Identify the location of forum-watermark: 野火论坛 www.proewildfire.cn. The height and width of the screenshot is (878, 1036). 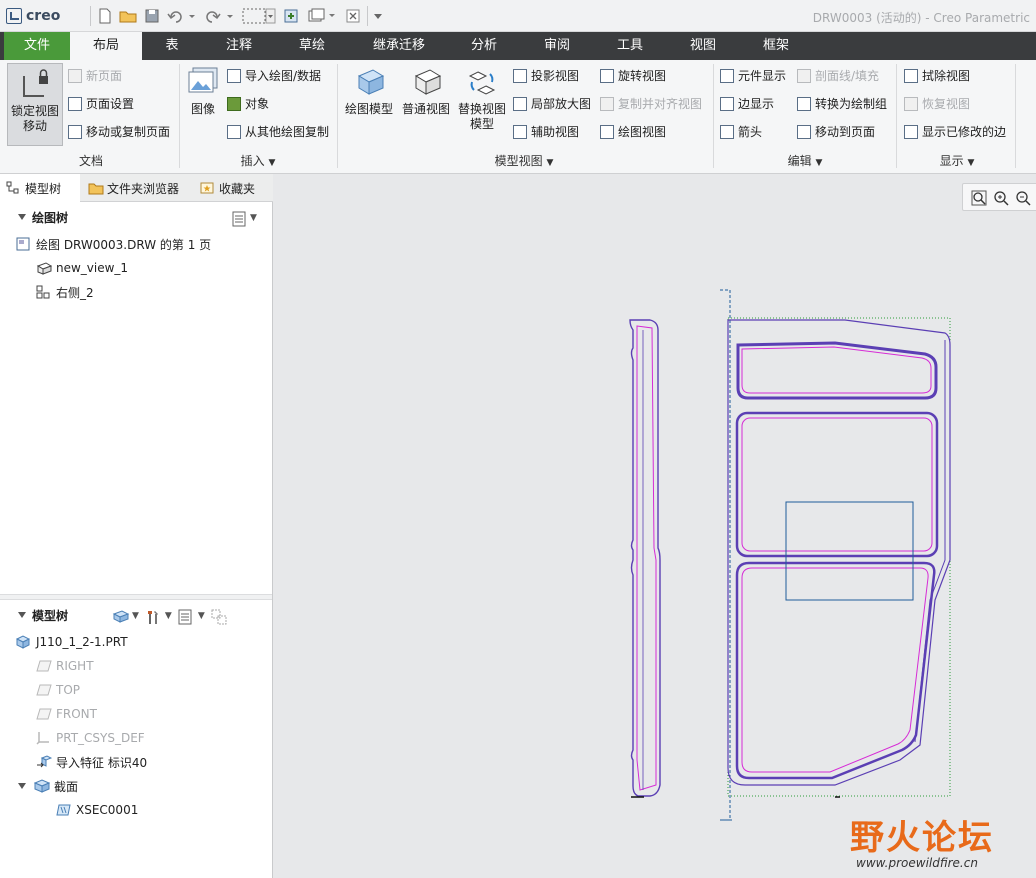
(940, 842).